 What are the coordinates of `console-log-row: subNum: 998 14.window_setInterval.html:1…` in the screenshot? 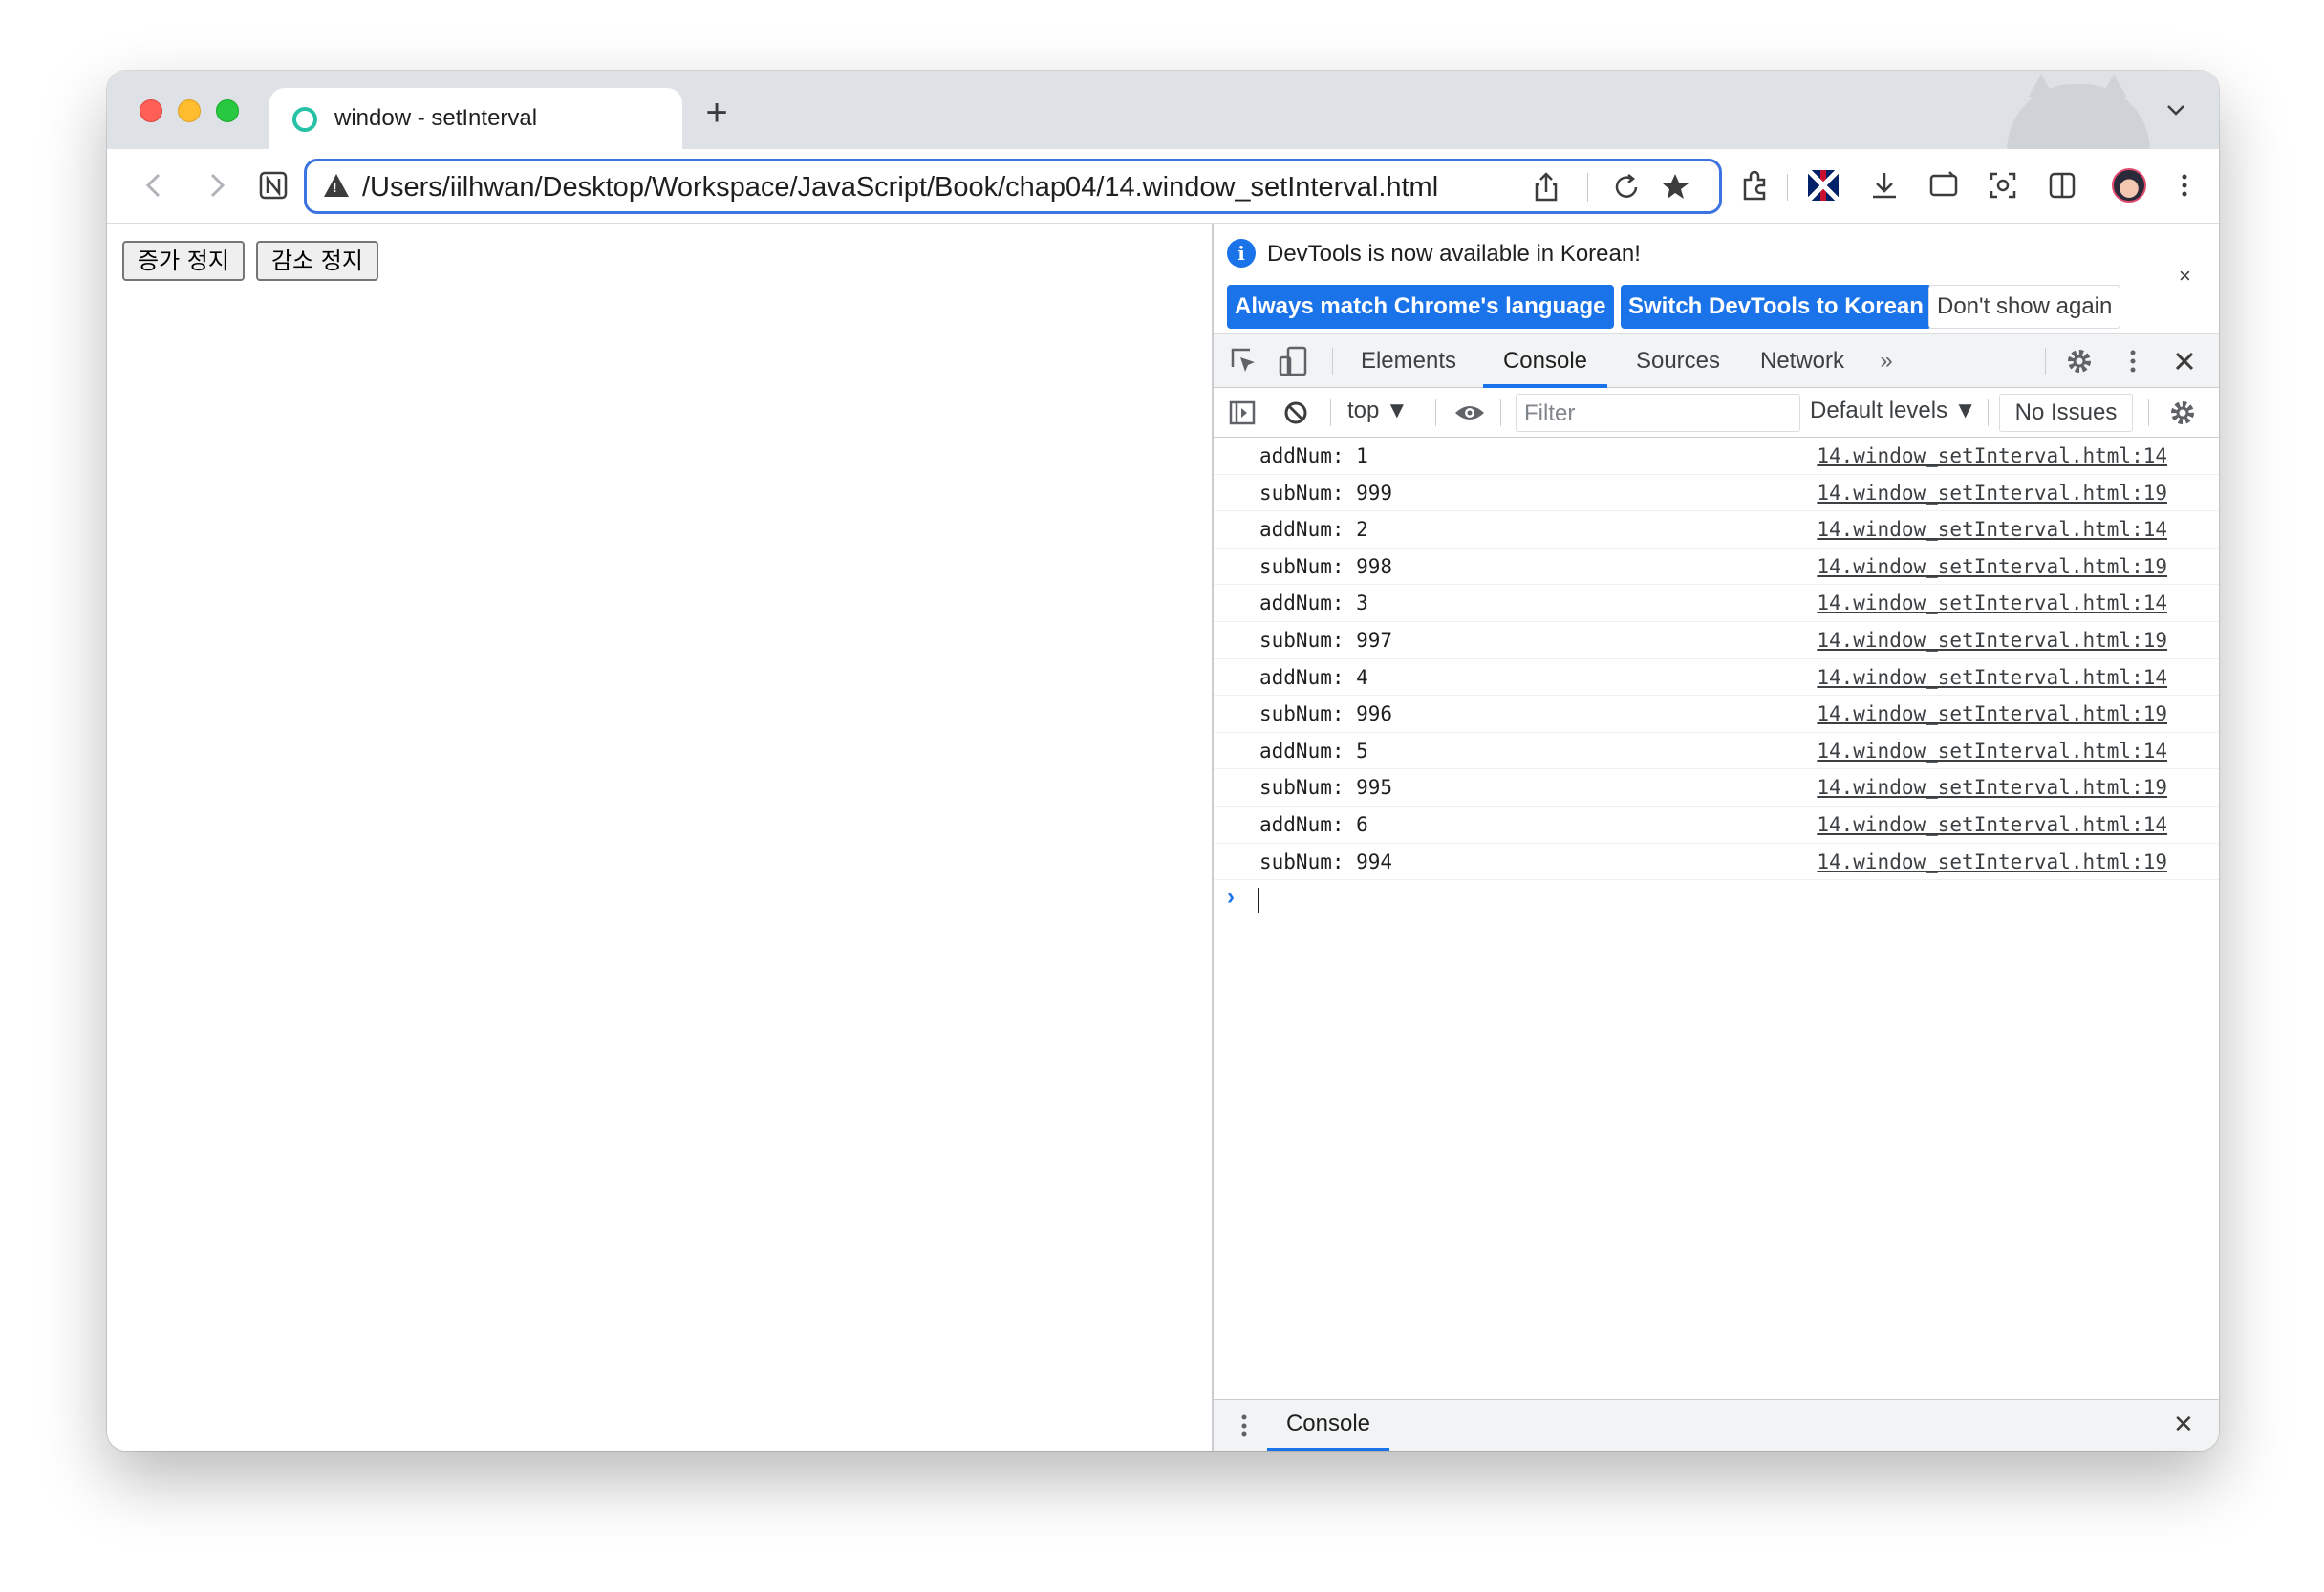 It's located at (1716, 567).